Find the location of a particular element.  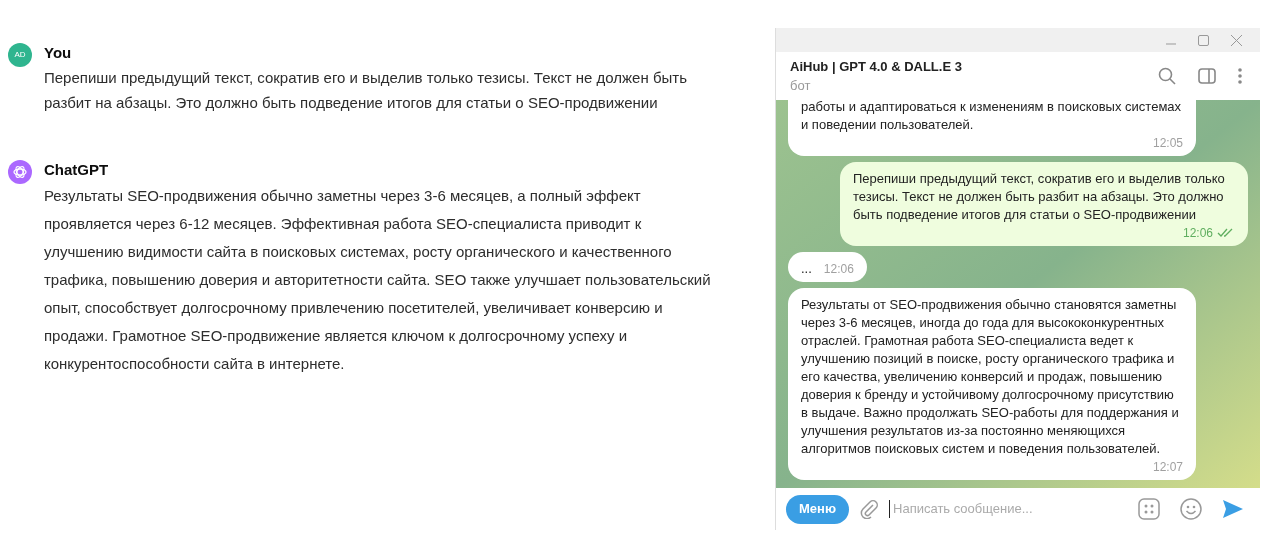

chatgpt-logo-icon is located at coordinates (20, 172).